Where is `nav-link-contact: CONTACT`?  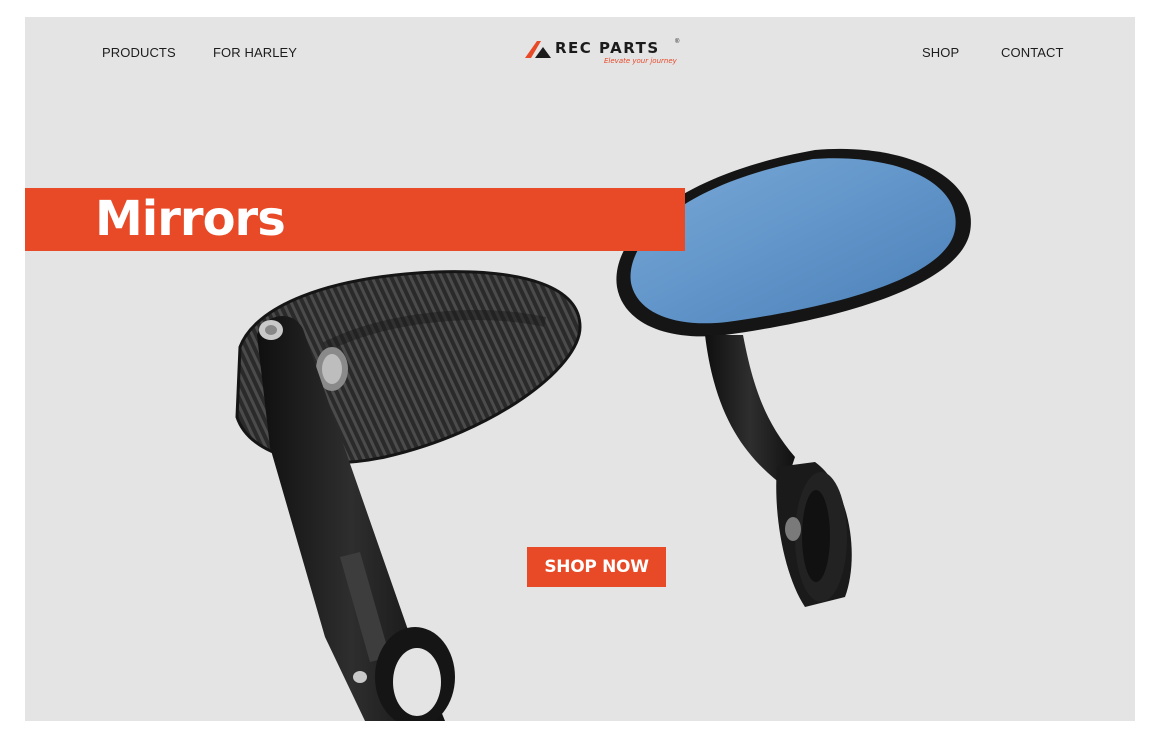 nav-link-contact: CONTACT is located at coordinates (1032, 52).